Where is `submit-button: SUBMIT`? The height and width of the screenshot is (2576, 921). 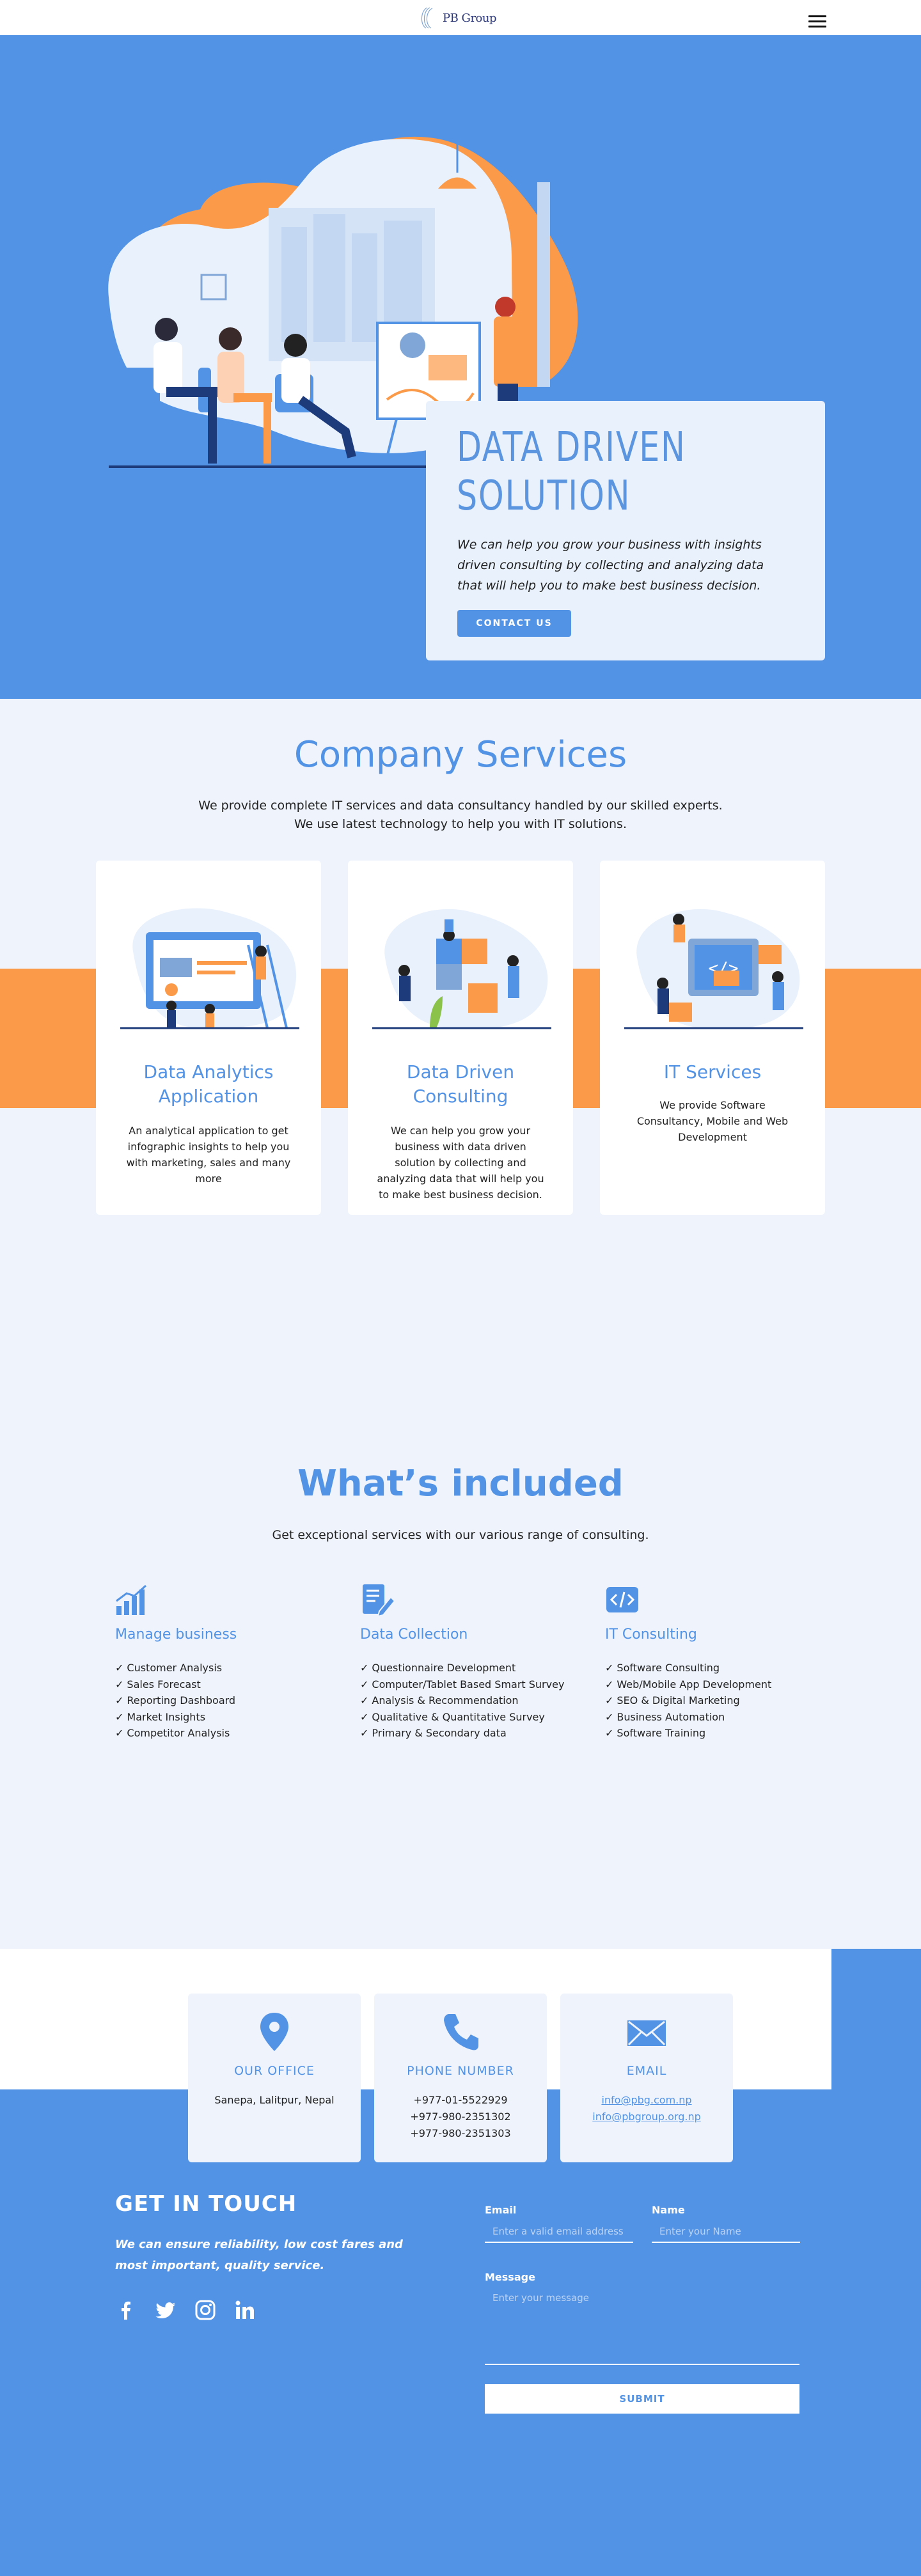
submit-button: SUBMIT is located at coordinates (642, 2399).